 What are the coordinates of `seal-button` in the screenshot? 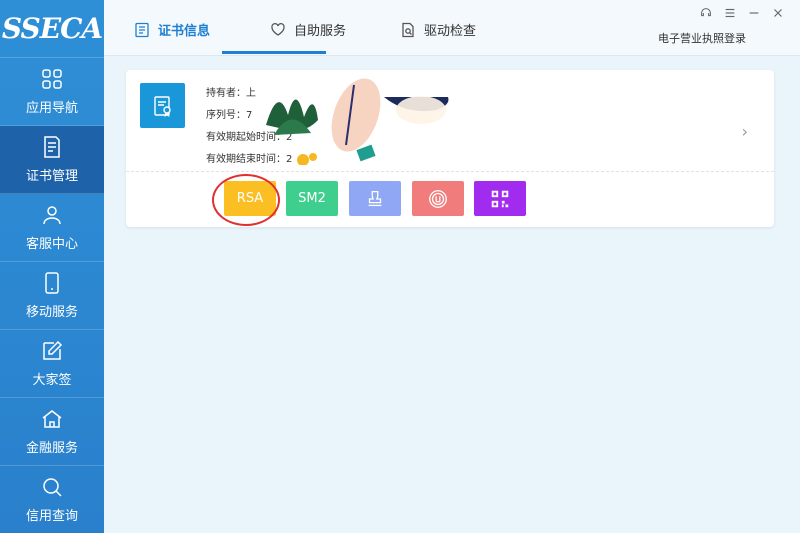 It's located at (438, 198).